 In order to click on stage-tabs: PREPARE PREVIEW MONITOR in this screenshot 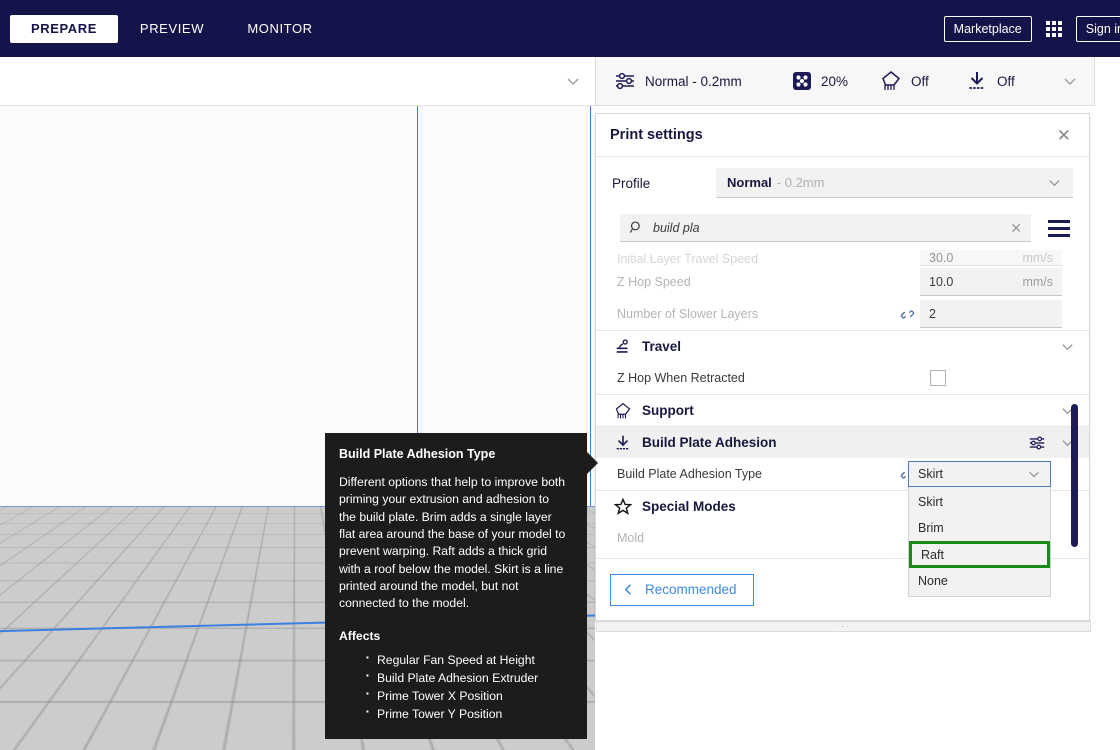, I will do `click(167, 28)`.